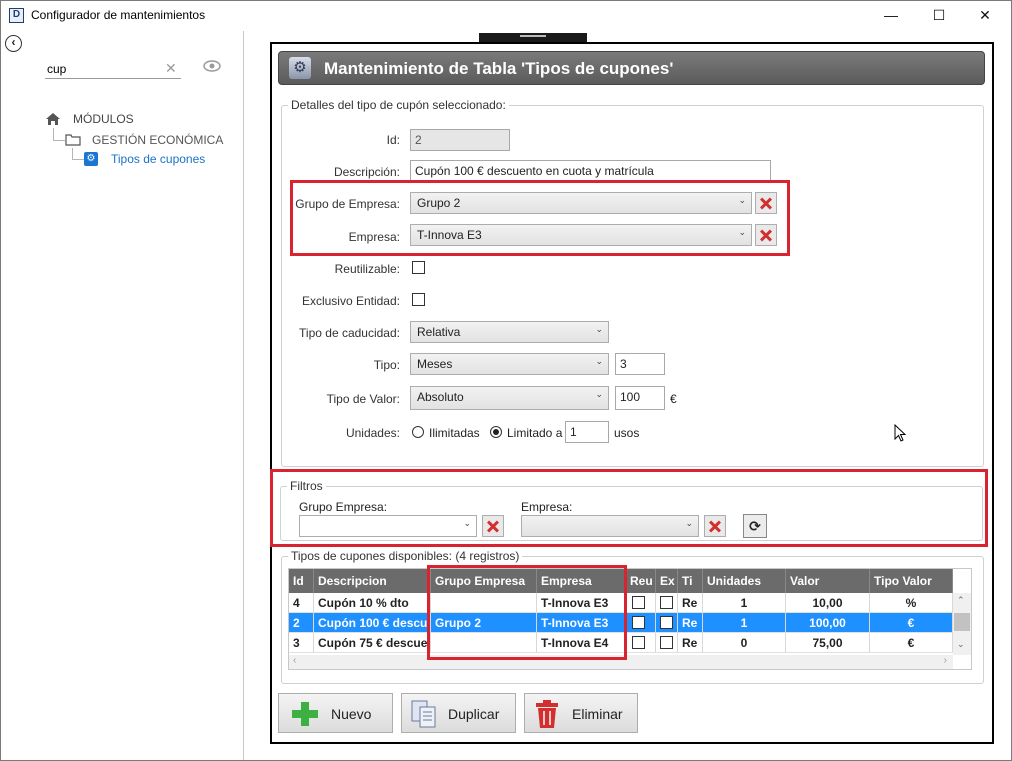 The image size is (1012, 761). Describe the element at coordinates (610, 526) in the screenshot. I see `filter-empresa-select: ⌄` at that location.